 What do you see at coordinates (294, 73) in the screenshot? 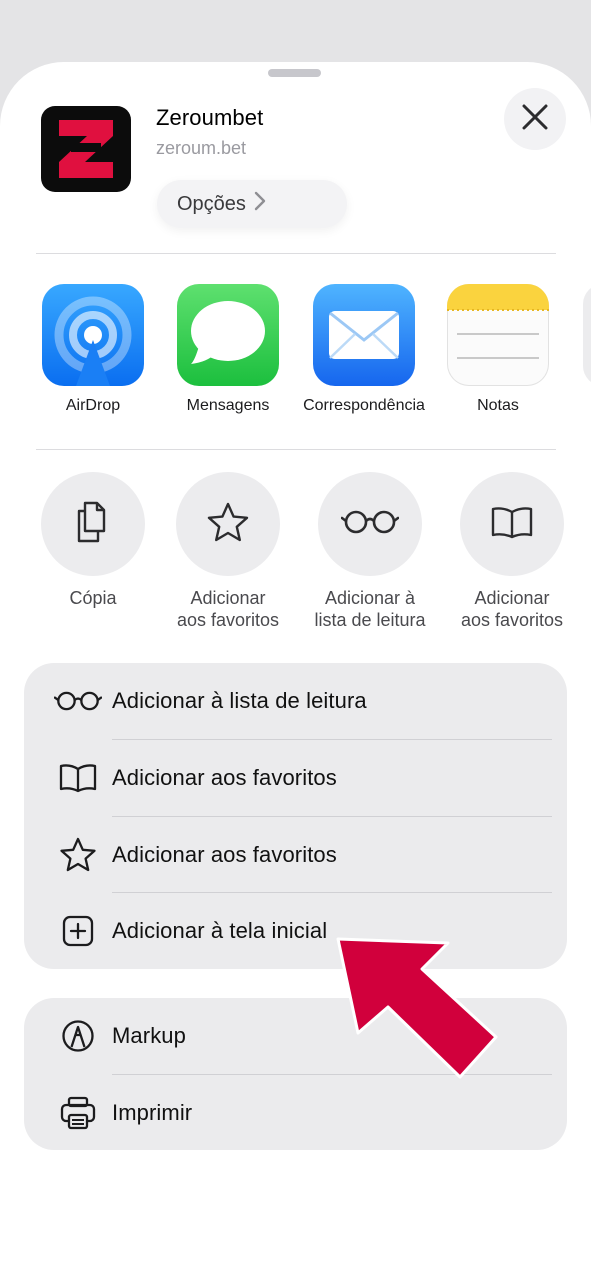
I see `sheet-grabber` at bounding box center [294, 73].